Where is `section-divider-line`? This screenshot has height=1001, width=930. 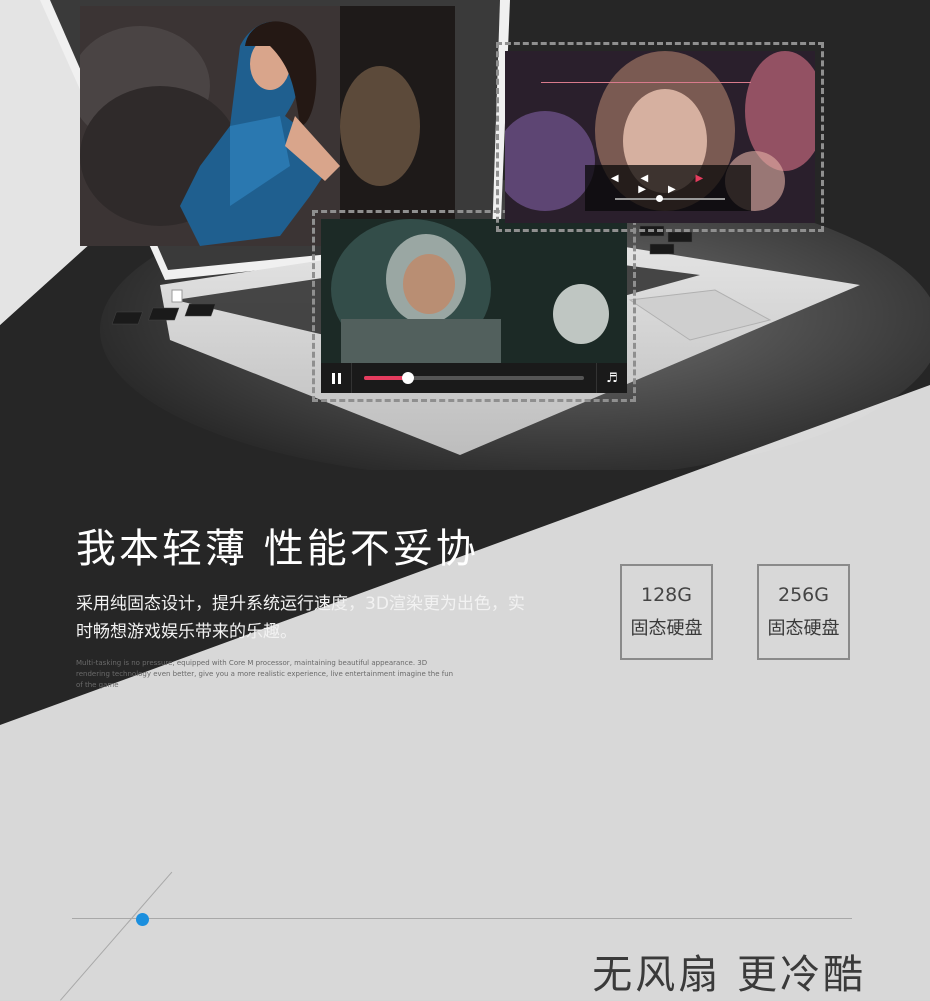
section-divider-line is located at coordinates (462, 918).